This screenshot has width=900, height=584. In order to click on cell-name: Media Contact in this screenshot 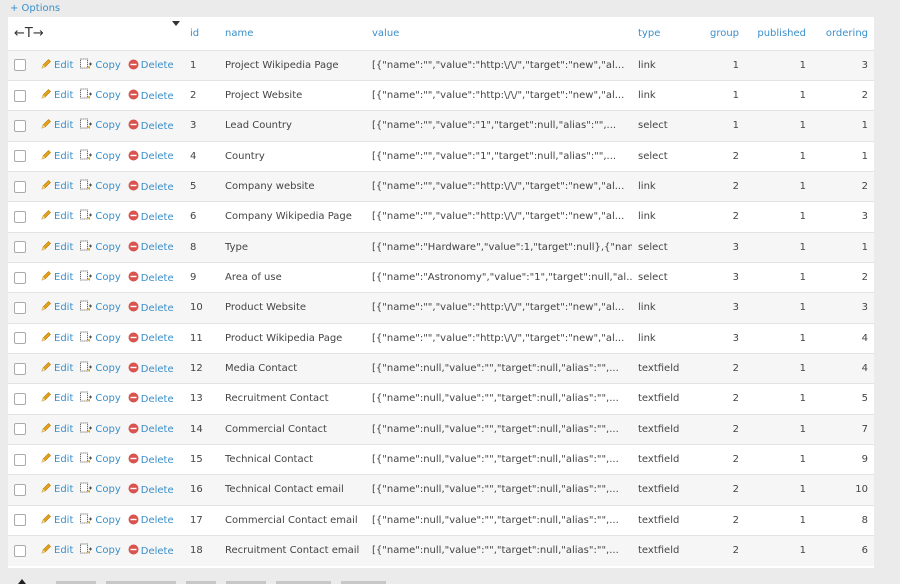, I will do `click(261, 369)`.